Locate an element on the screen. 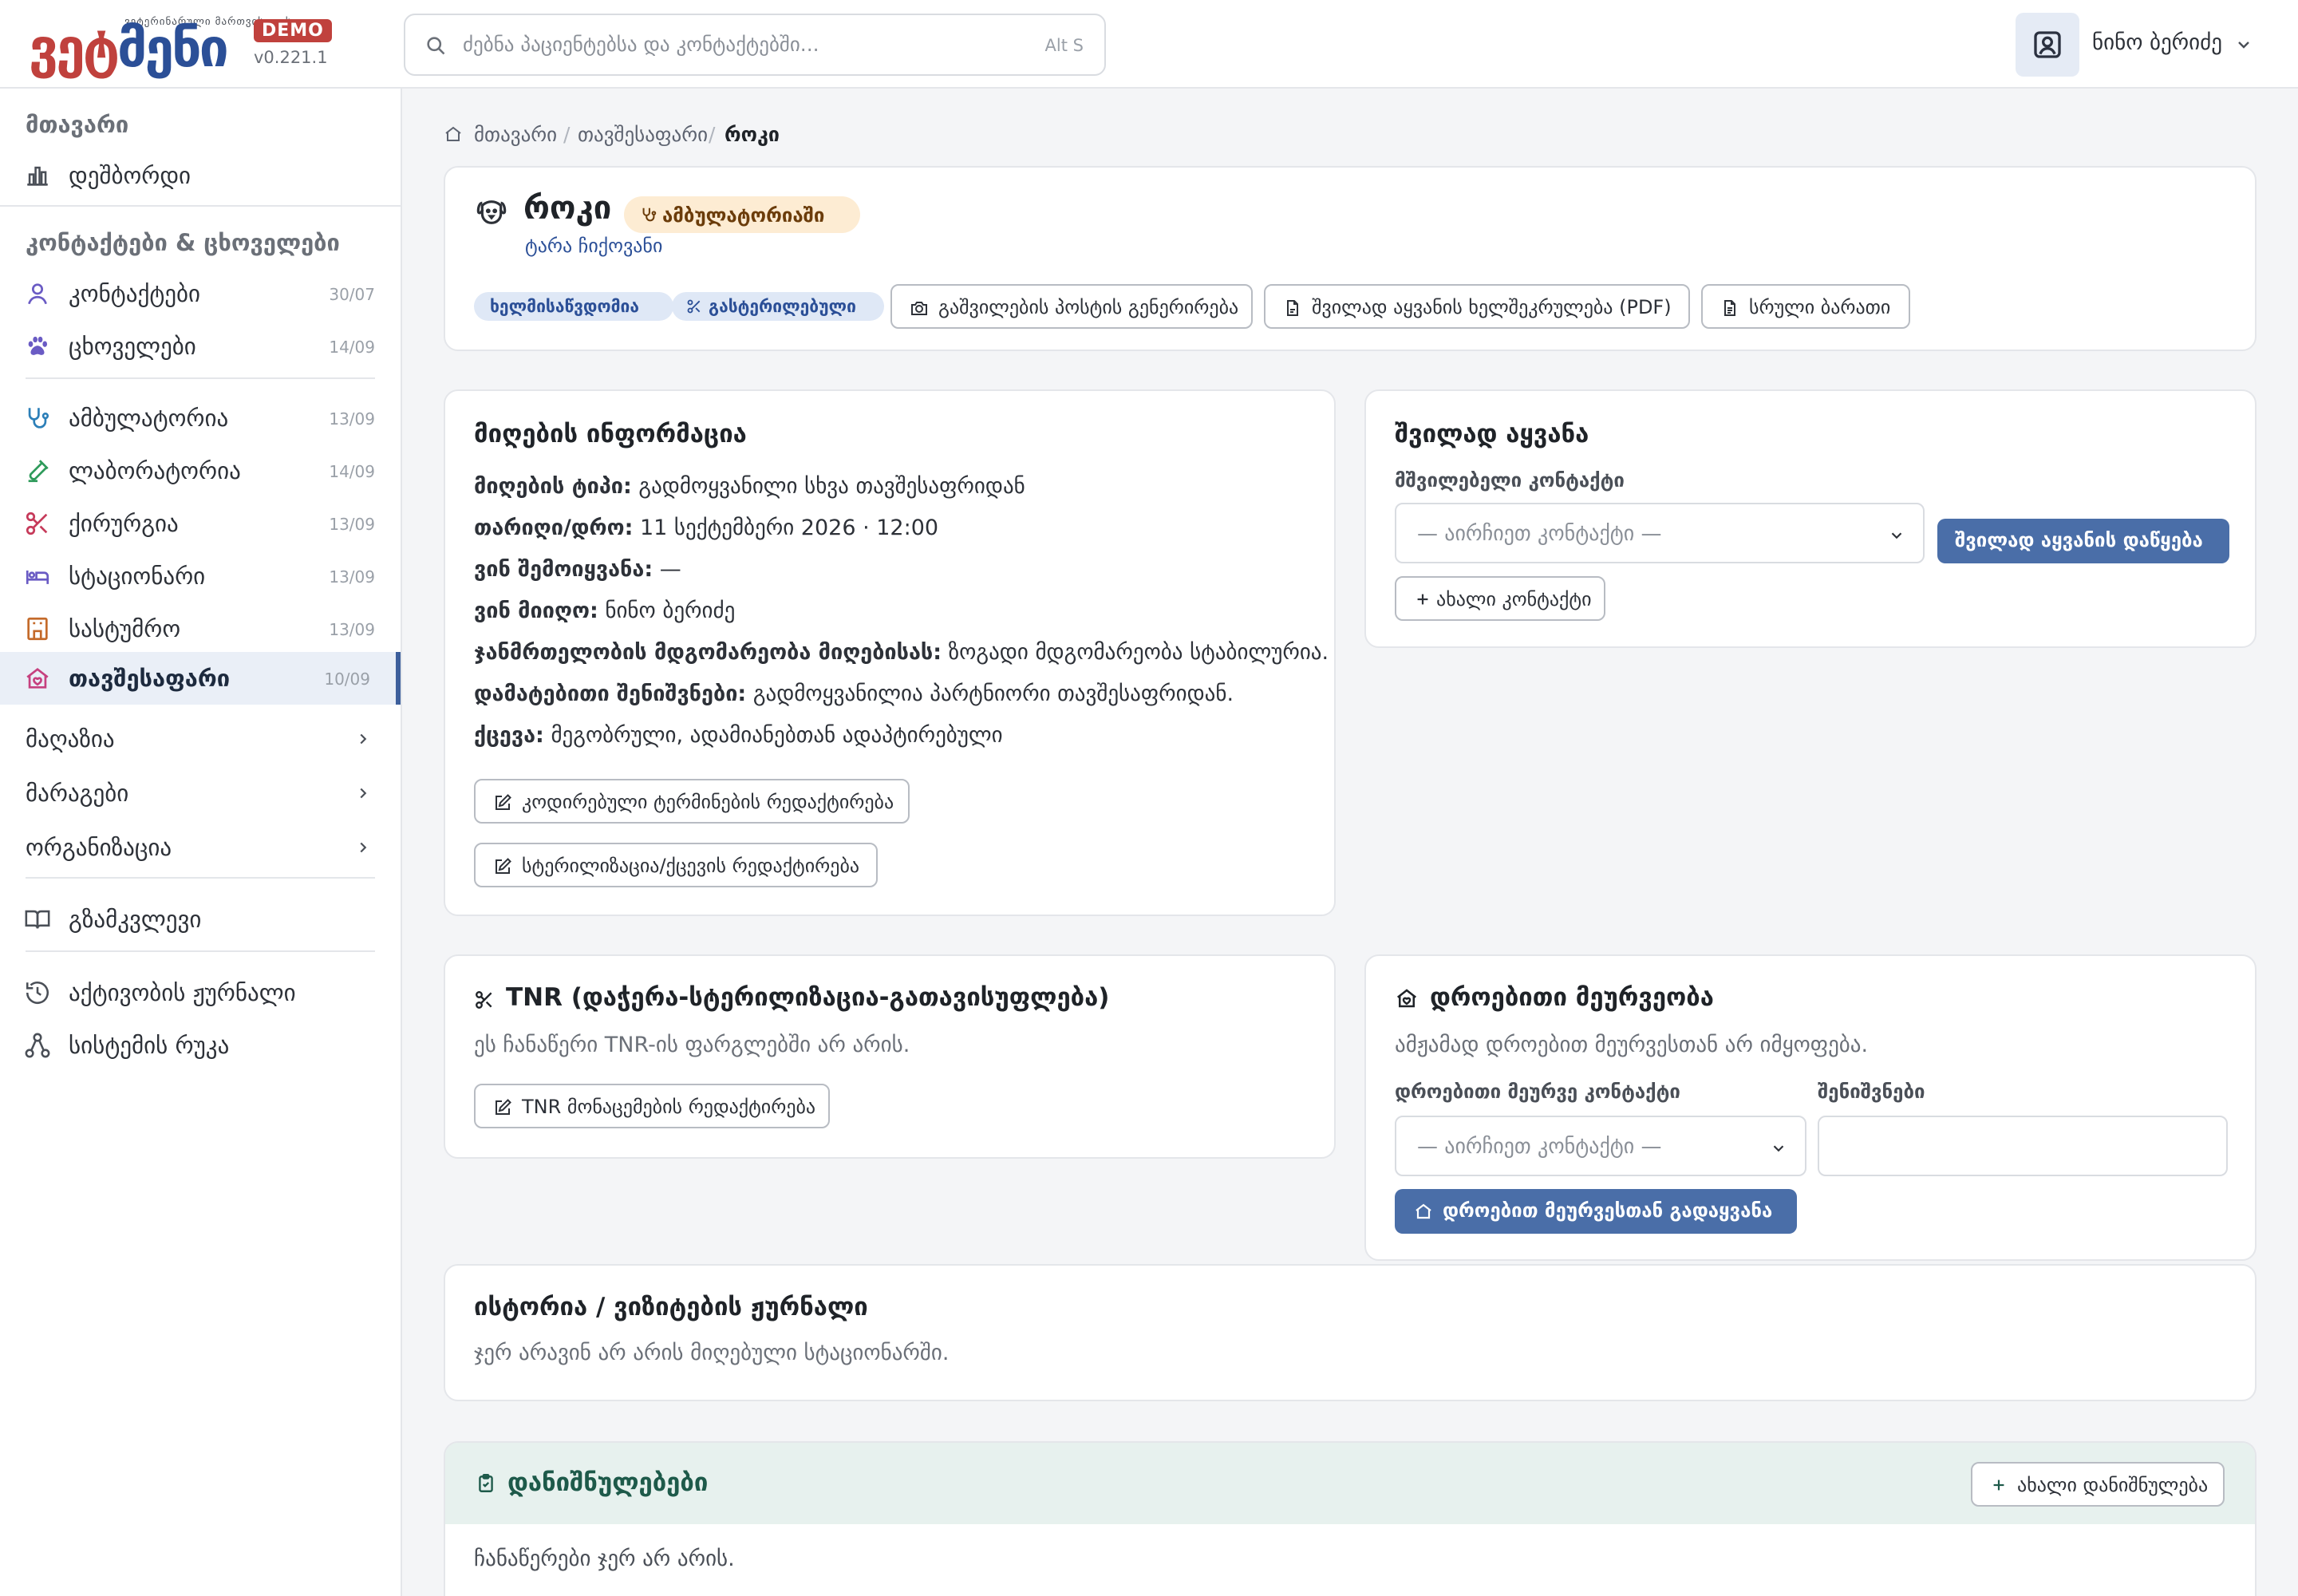 This screenshot has width=2298, height=1596. sidebar-item-activity-log: აქტივობის ჟურნალი is located at coordinates (201, 992).